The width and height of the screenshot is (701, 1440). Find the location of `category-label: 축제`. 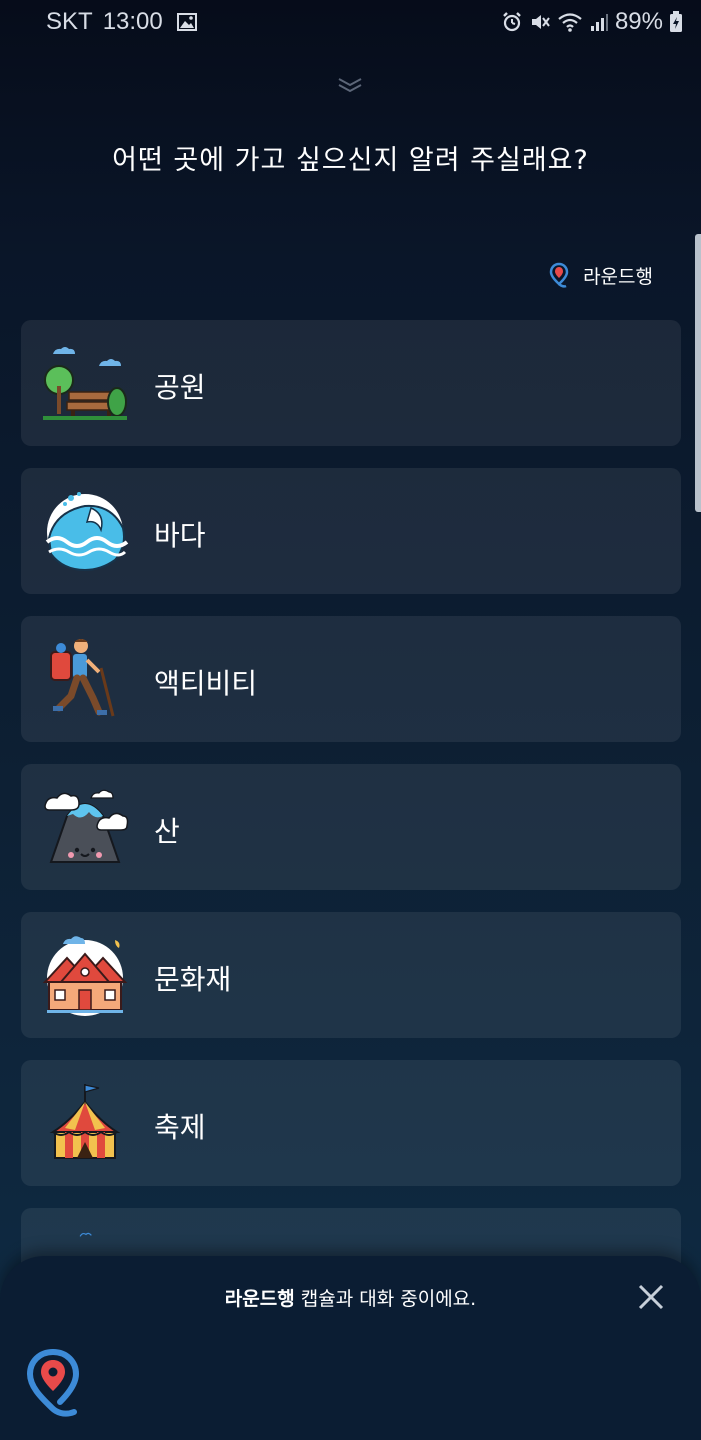

category-label: 축제 is located at coordinates (180, 1127).